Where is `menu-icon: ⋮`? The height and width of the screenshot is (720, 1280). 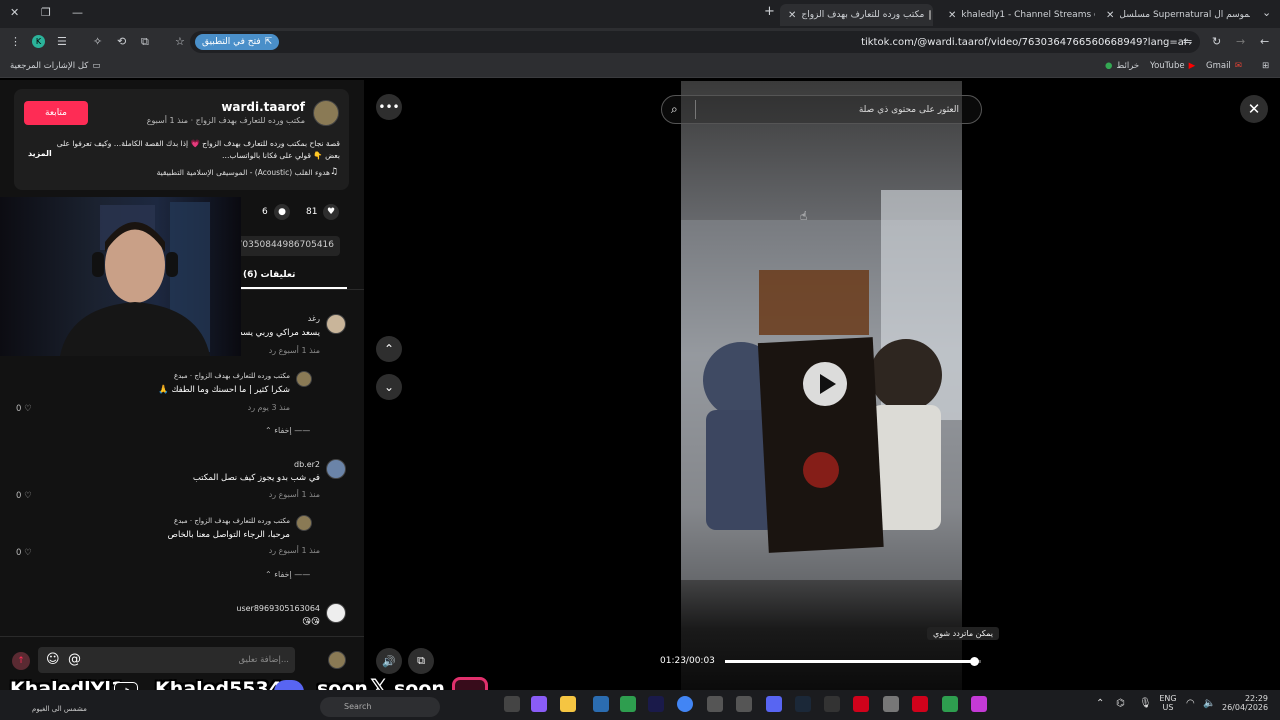
menu-icon: ⋮ is located at coordinates (15, 41).